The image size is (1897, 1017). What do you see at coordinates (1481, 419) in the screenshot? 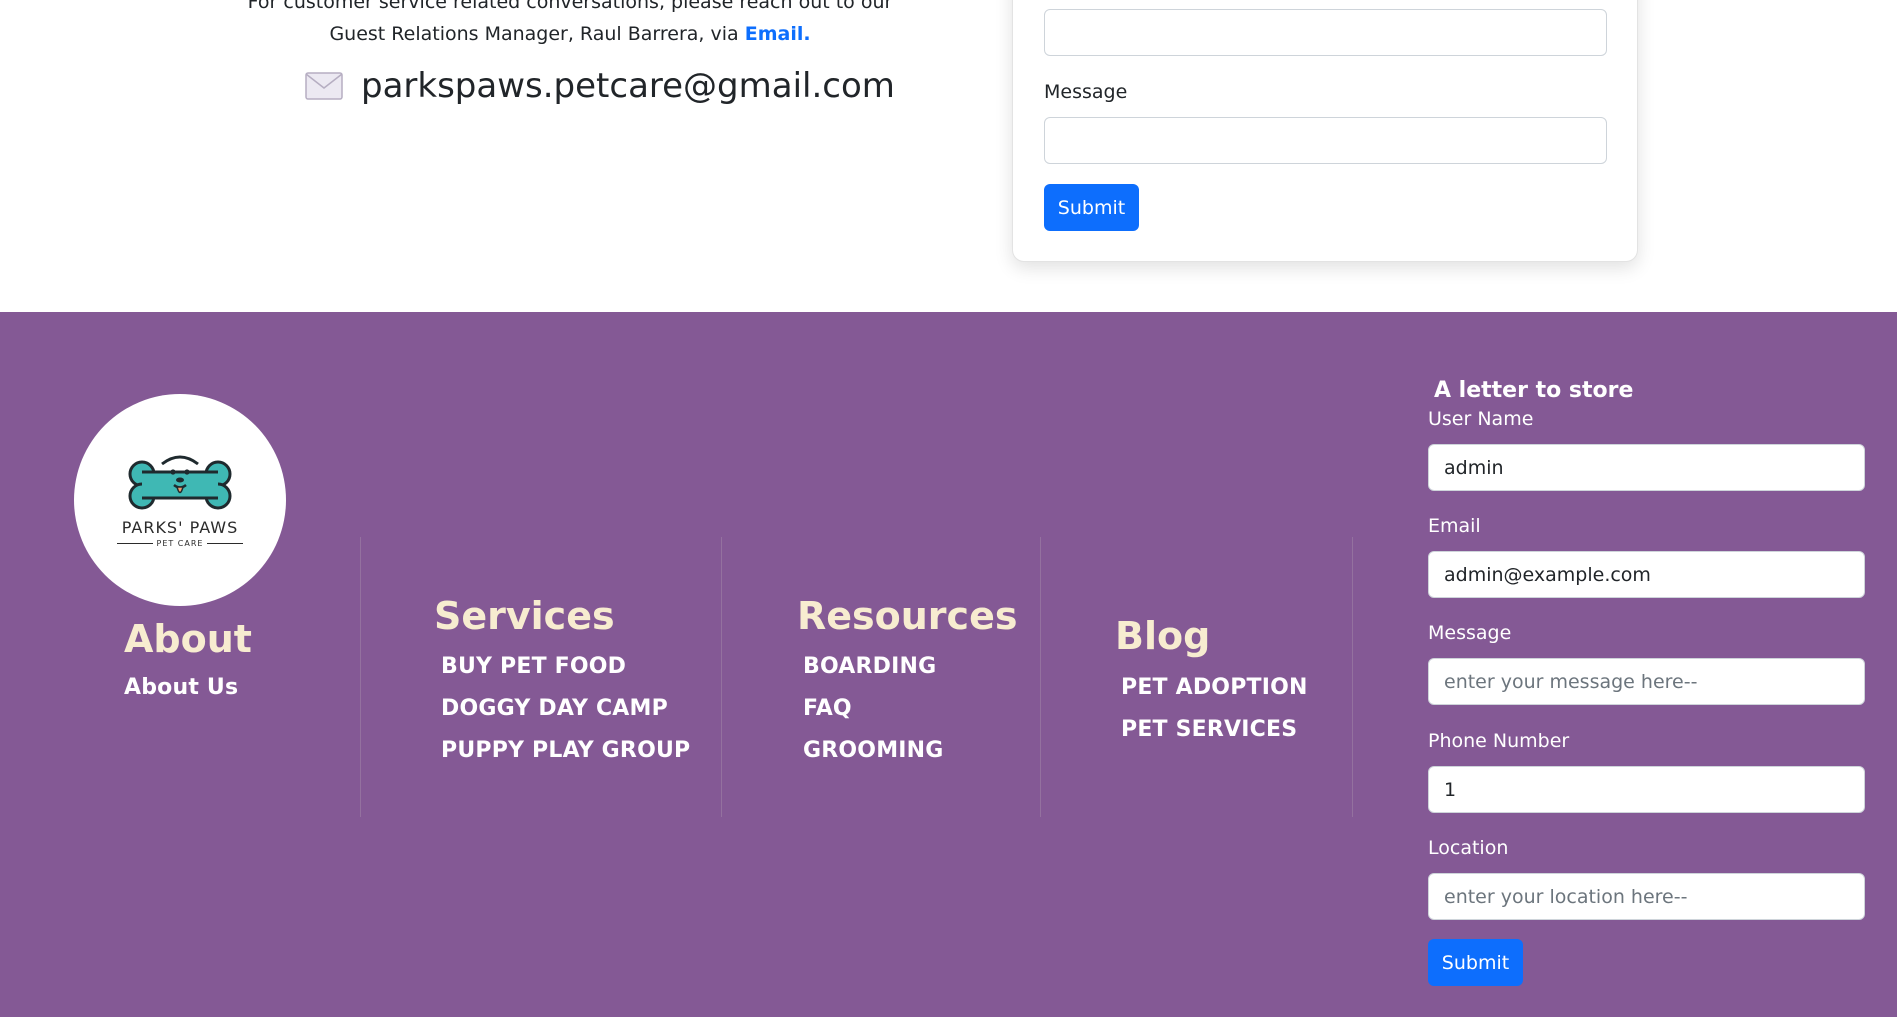
I see `username-label: User Name` at bounding box center [1481, 419].